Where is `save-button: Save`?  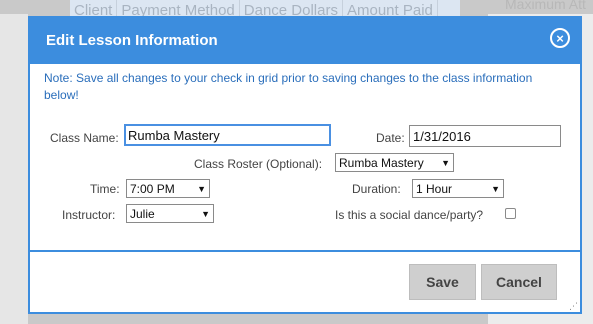
save-button: Save is located at coordinates (442, 282).